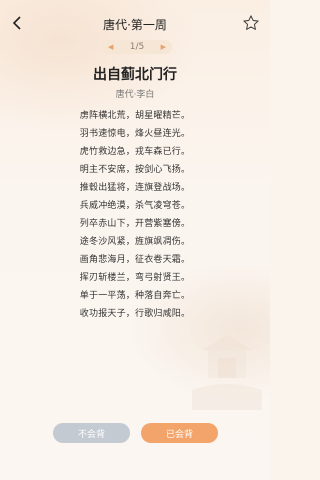  What do you see at coordinates (179, 433) in the screenshot?
I see `memorized-button: 已会背` at bounding box center [179, 433].